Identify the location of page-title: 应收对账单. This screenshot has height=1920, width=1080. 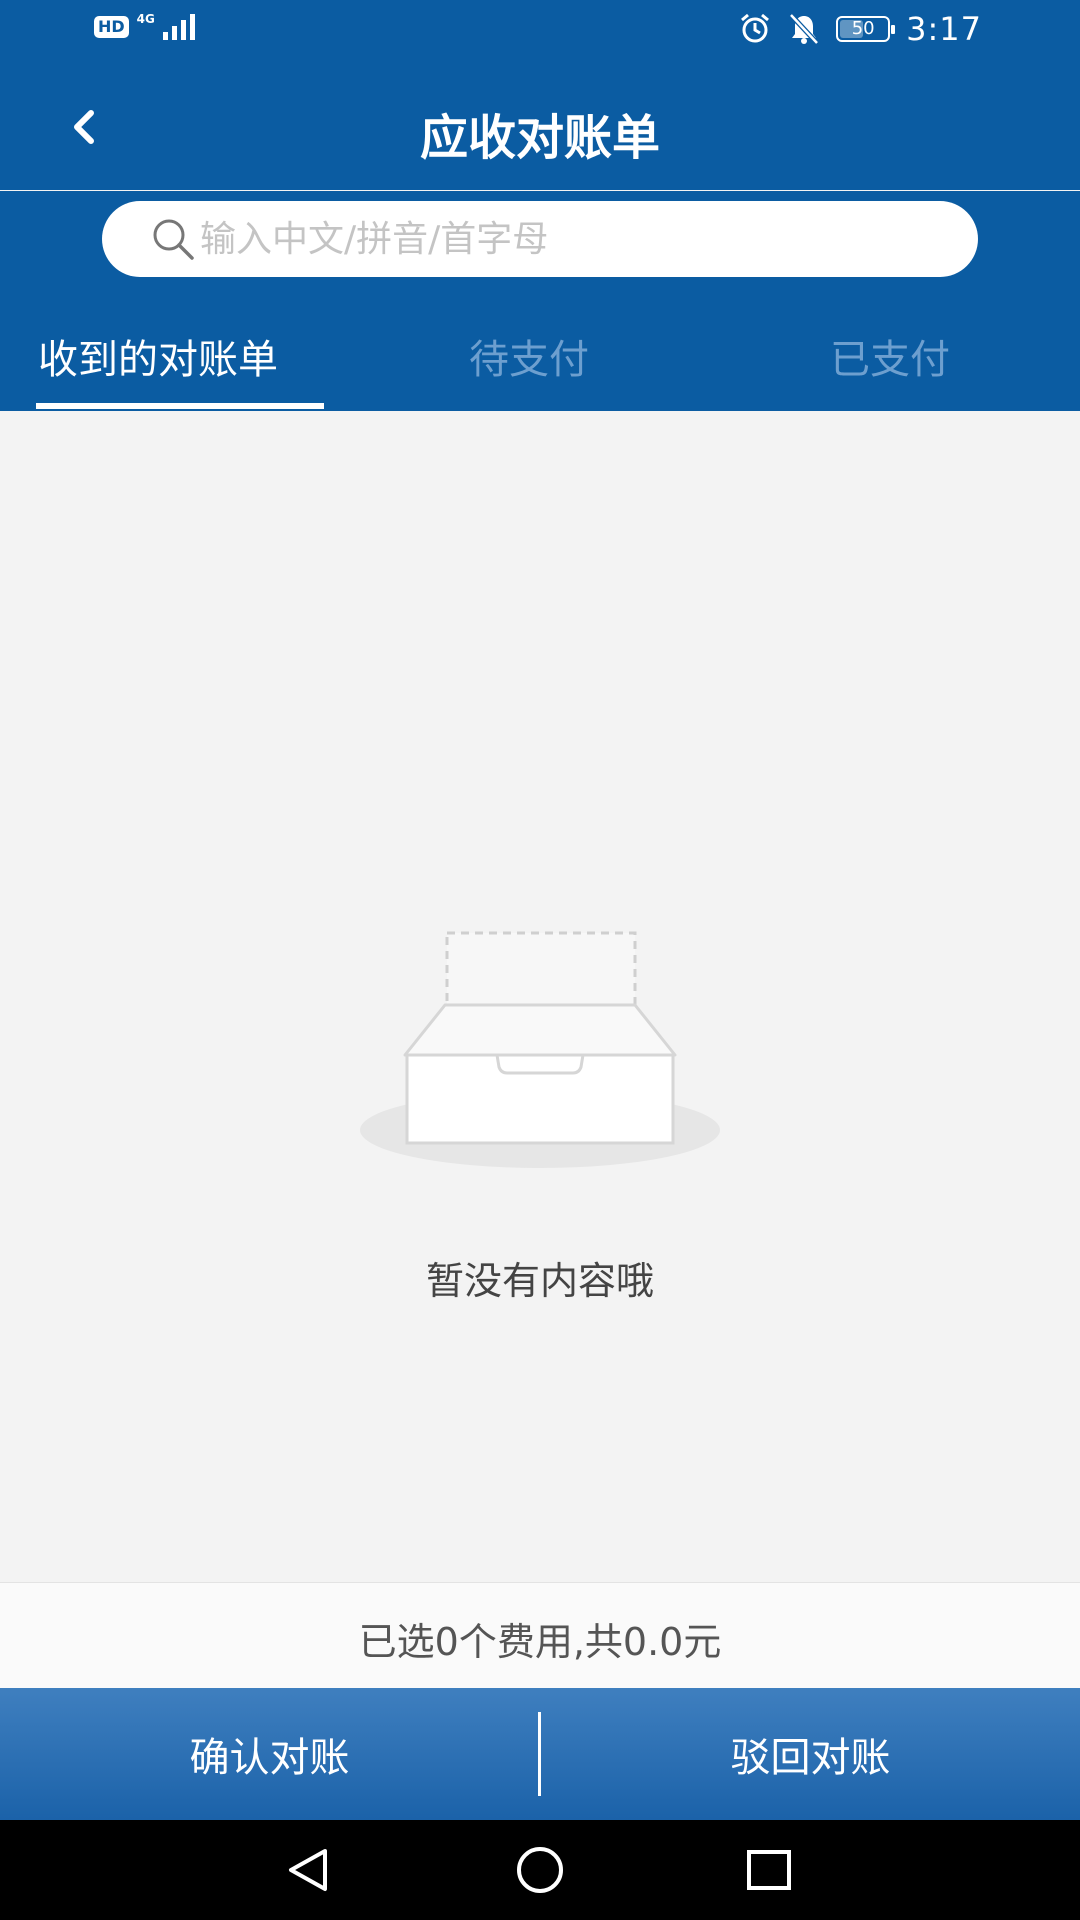
(539, 138).